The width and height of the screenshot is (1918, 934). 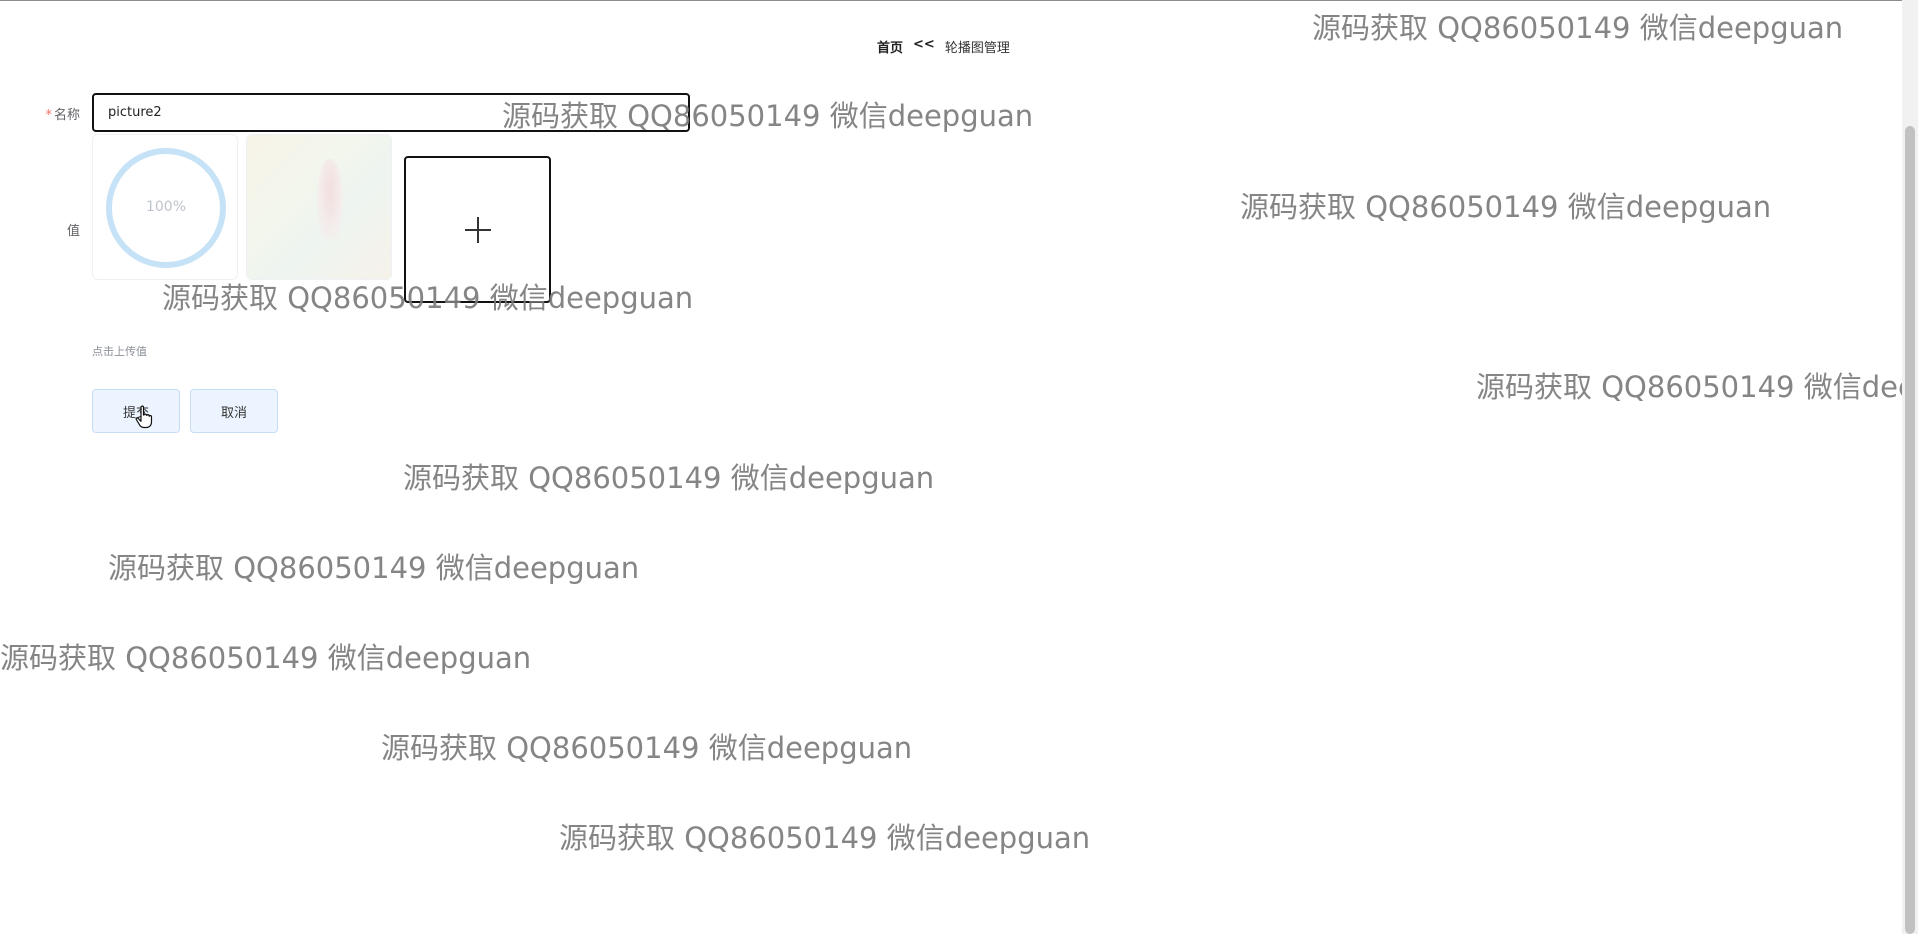 I want to click on scrollbar-thumb, so click(x=1910, y=530).